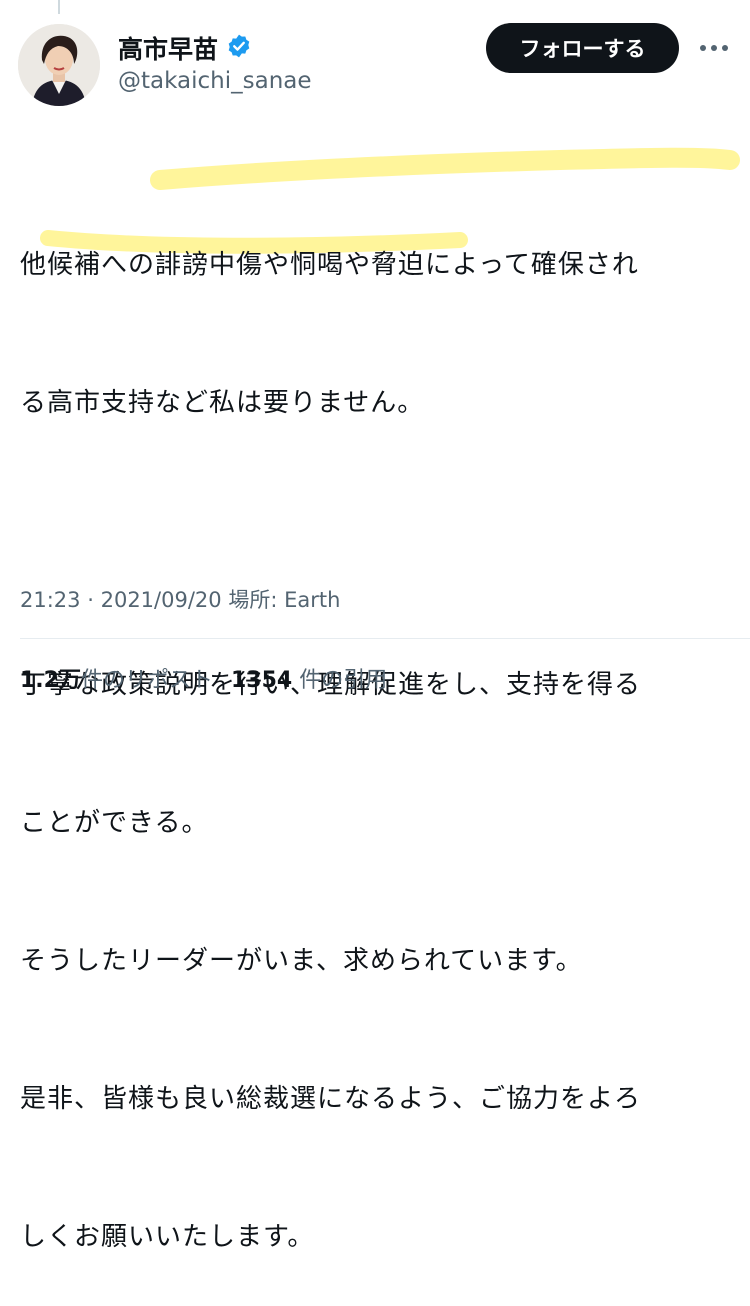  I want to click on follow-button: フォローする, so click(582, 48).